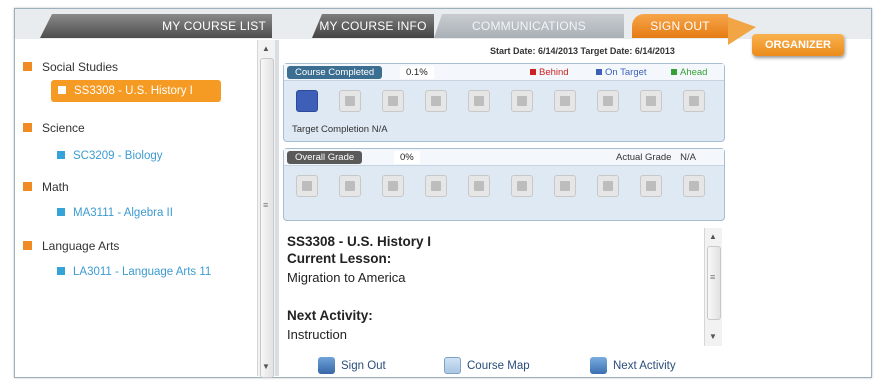 This screenshot has height=383, width=884. I want to click on legend-on-target-label: On Target, so click(626, 72).